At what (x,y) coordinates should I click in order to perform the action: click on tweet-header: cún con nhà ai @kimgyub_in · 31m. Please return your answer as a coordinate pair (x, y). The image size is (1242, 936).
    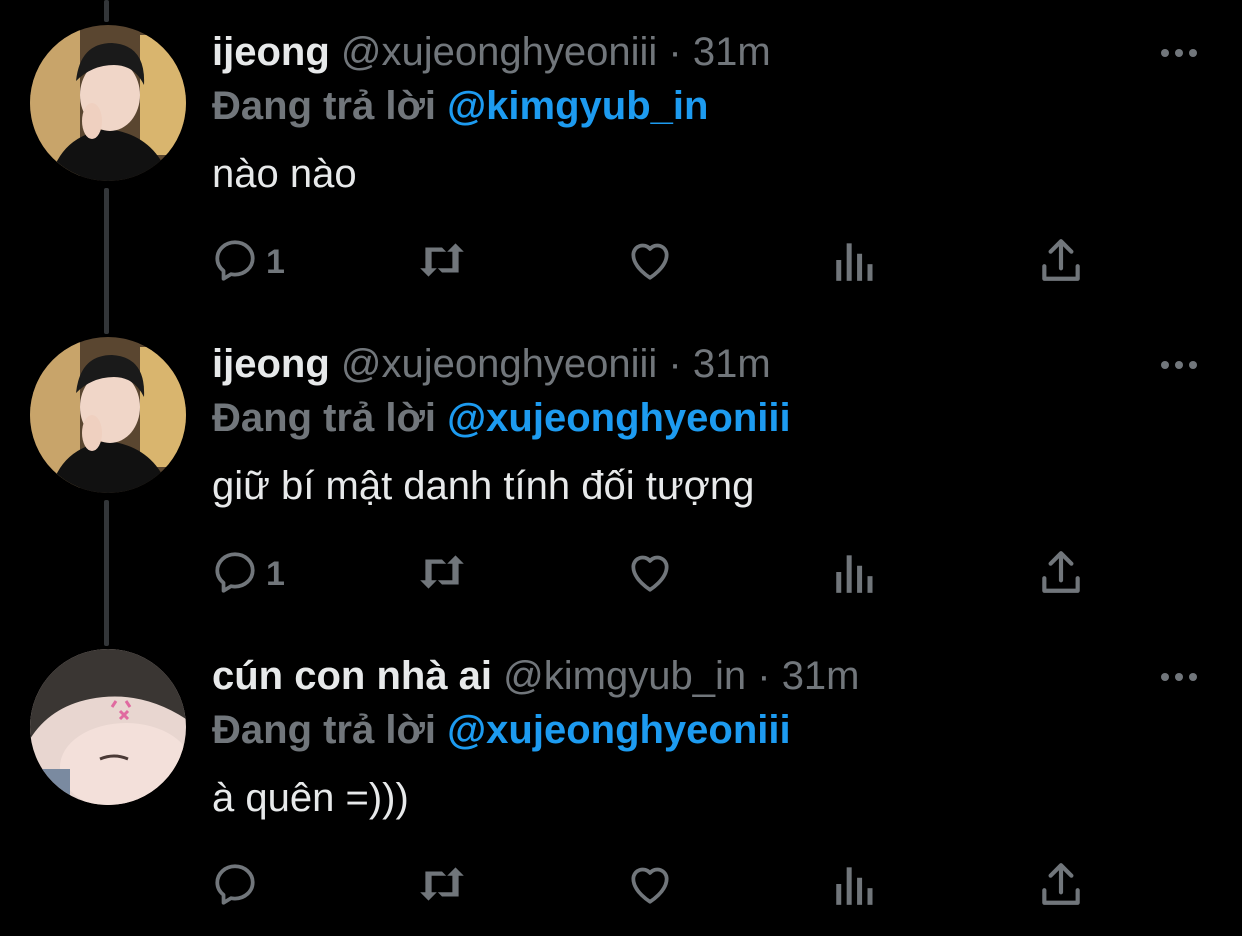
    Looking at the image, I should click on (536, 676).